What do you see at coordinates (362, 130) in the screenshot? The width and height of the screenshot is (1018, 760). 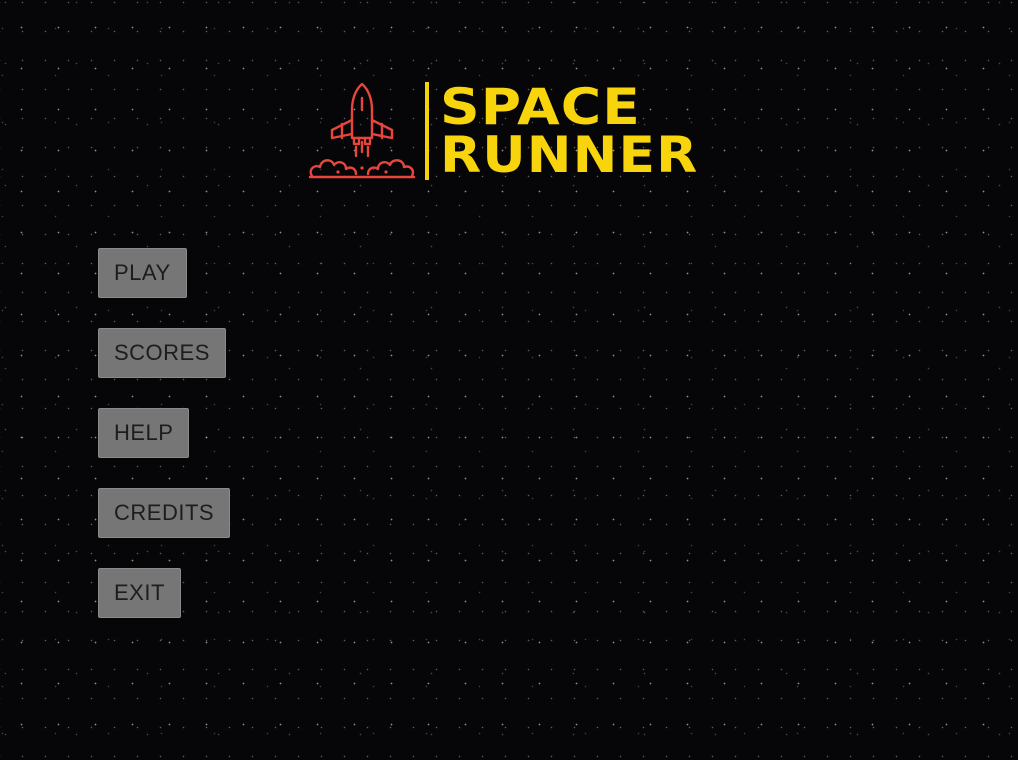 I see `space-shuttle-icon` at bounding box center [362, 130].